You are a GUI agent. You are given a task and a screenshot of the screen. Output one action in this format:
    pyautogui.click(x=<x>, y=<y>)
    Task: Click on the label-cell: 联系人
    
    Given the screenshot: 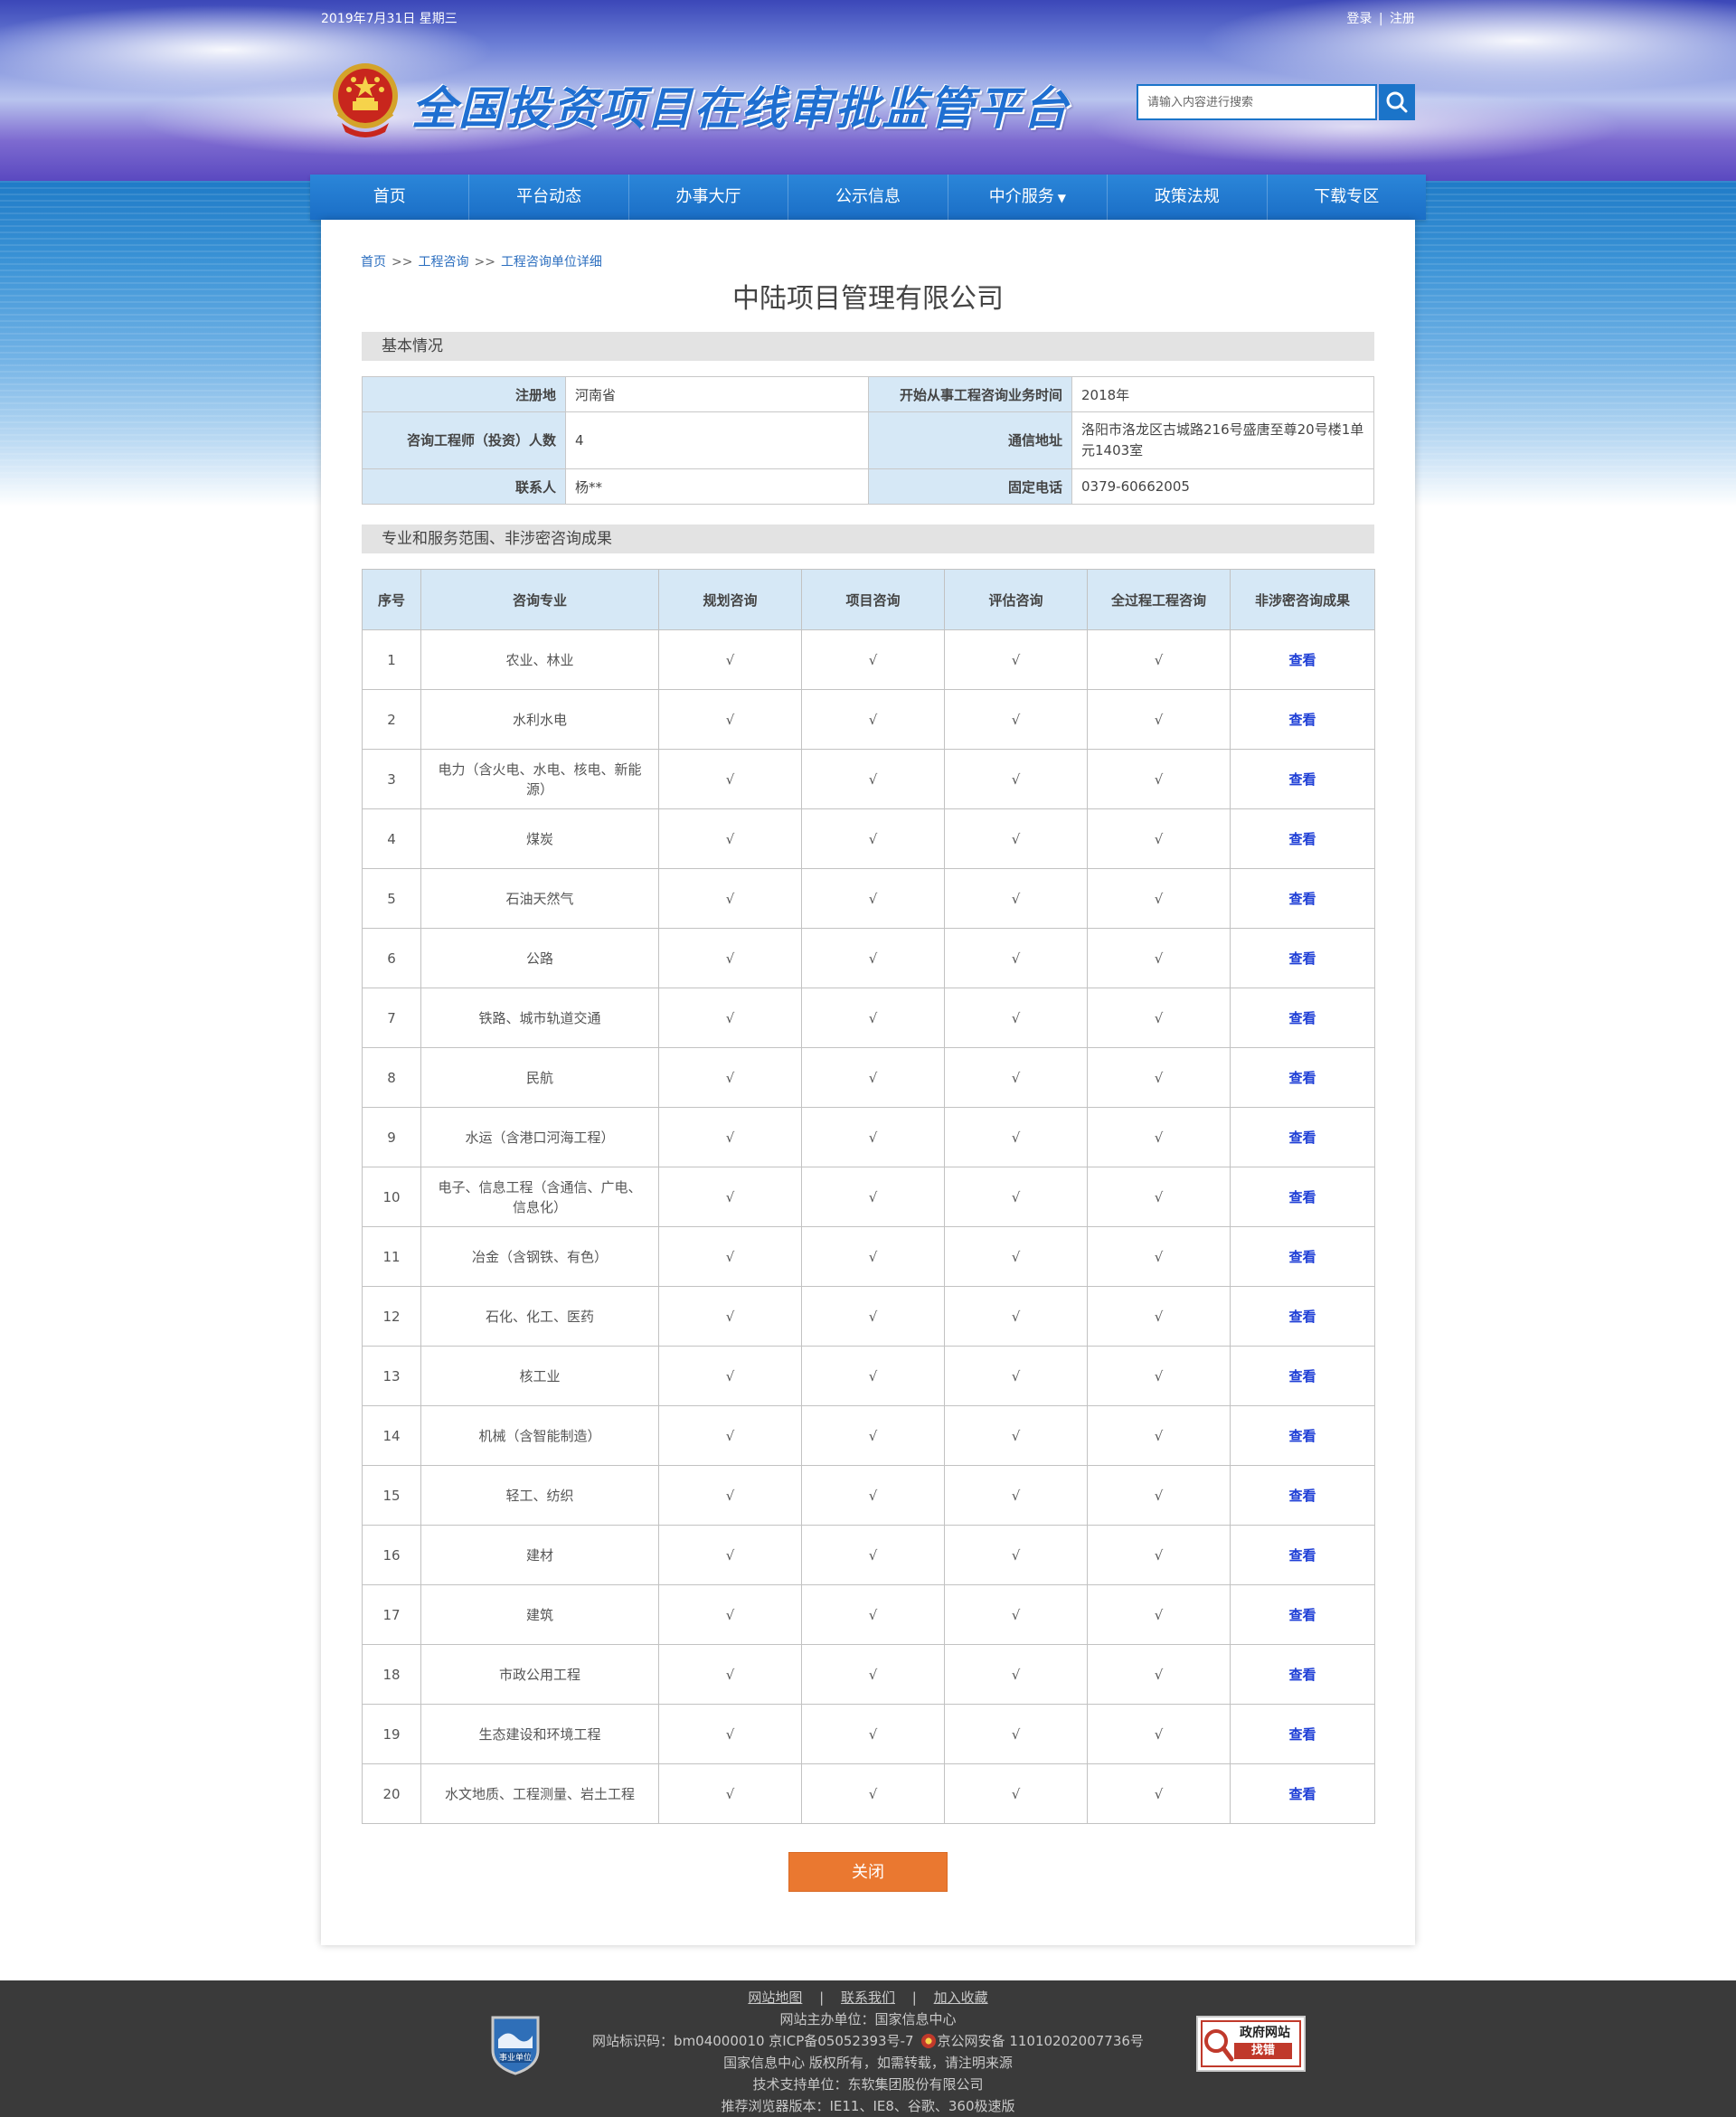 What is the action you would take?
    pyautogui.click(x=464, y=486)
    